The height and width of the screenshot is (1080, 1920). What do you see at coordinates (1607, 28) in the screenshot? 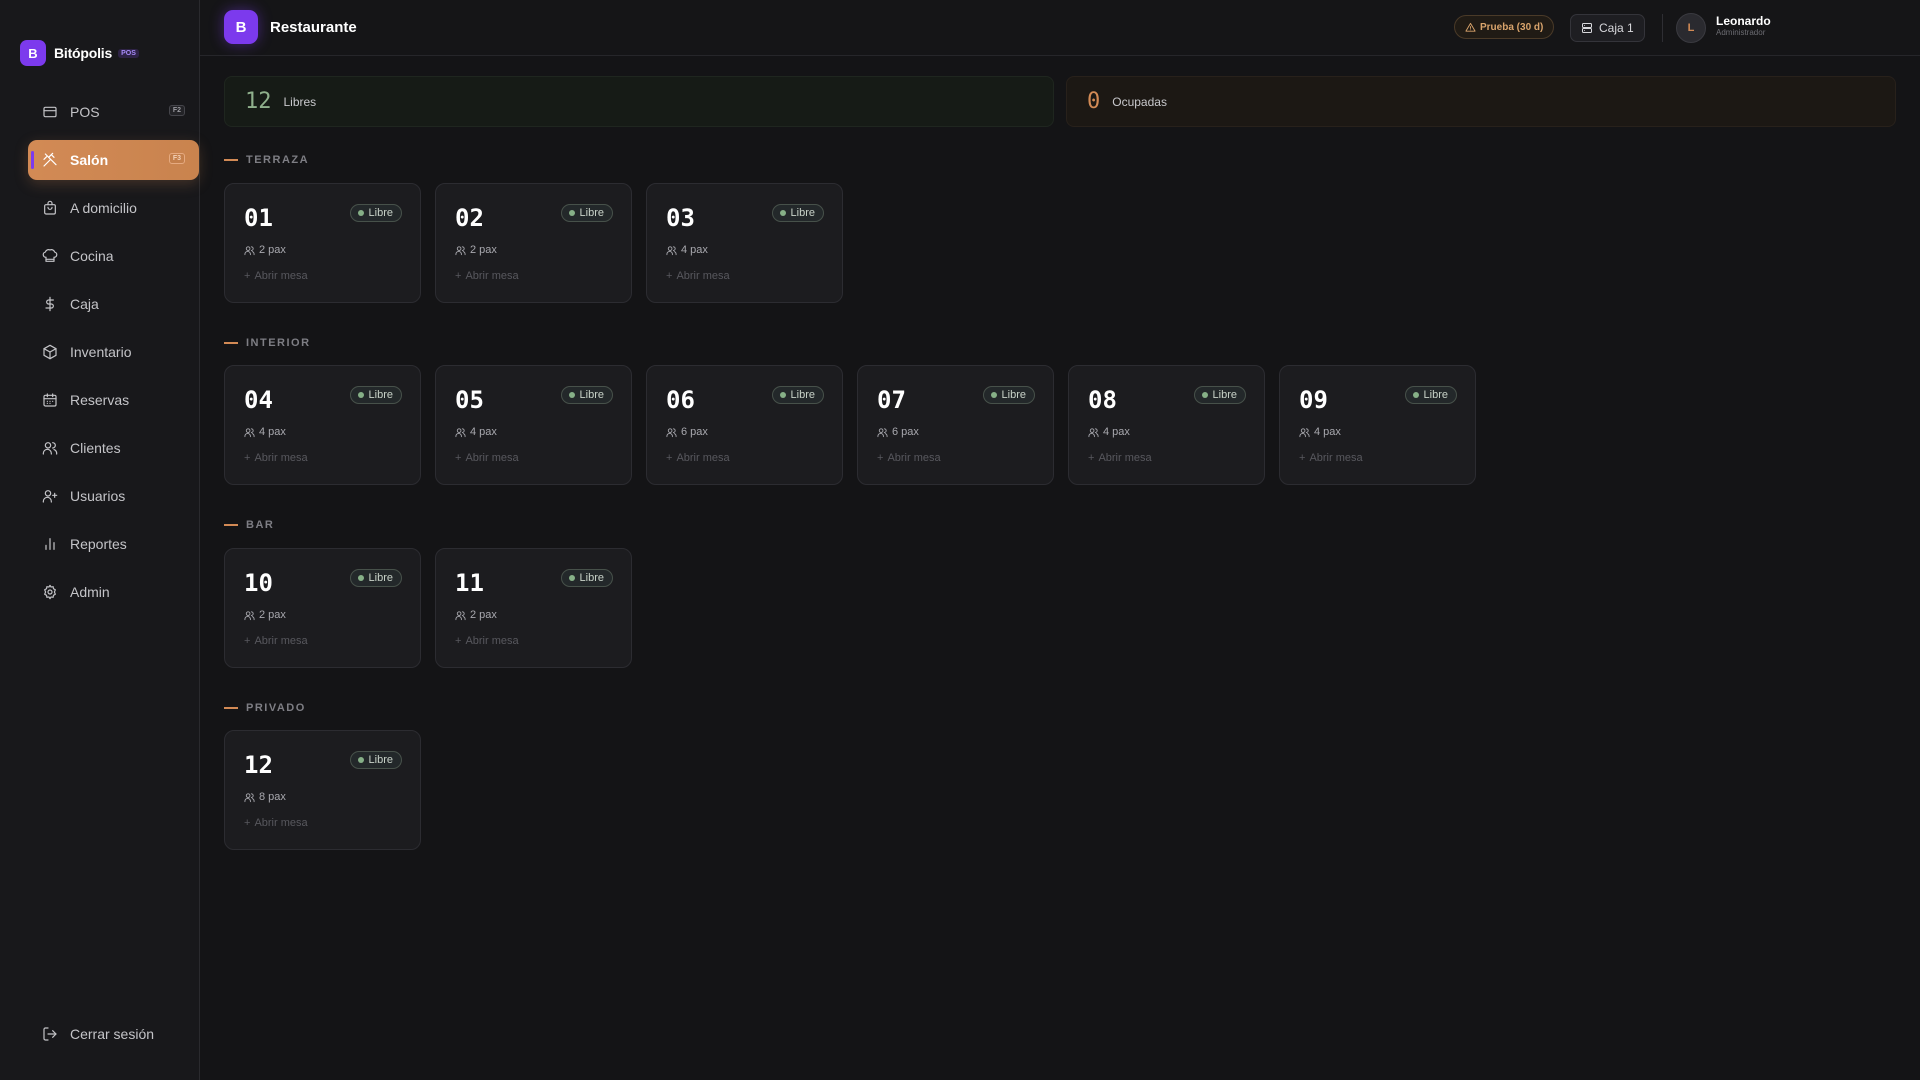
I see `register-selector: Caja 1` at bounding box center [1607, 28].